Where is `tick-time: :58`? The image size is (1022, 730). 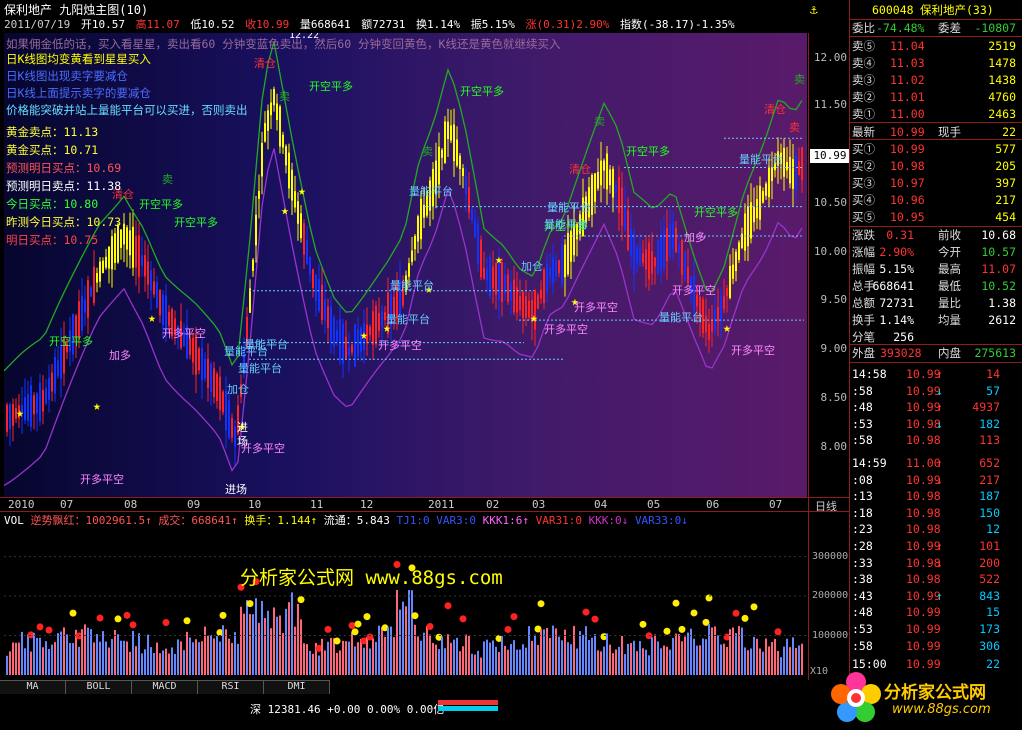
tick-time: :58 is located at coordinates (862, 440).